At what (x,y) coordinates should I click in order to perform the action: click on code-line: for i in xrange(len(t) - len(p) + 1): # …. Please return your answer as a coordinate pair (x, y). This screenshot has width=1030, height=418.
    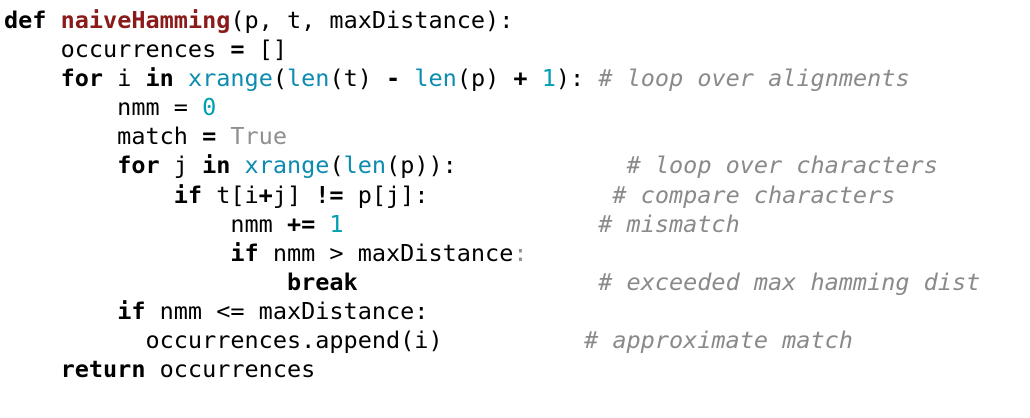
    Looking at the image, I should click on (492, 78).